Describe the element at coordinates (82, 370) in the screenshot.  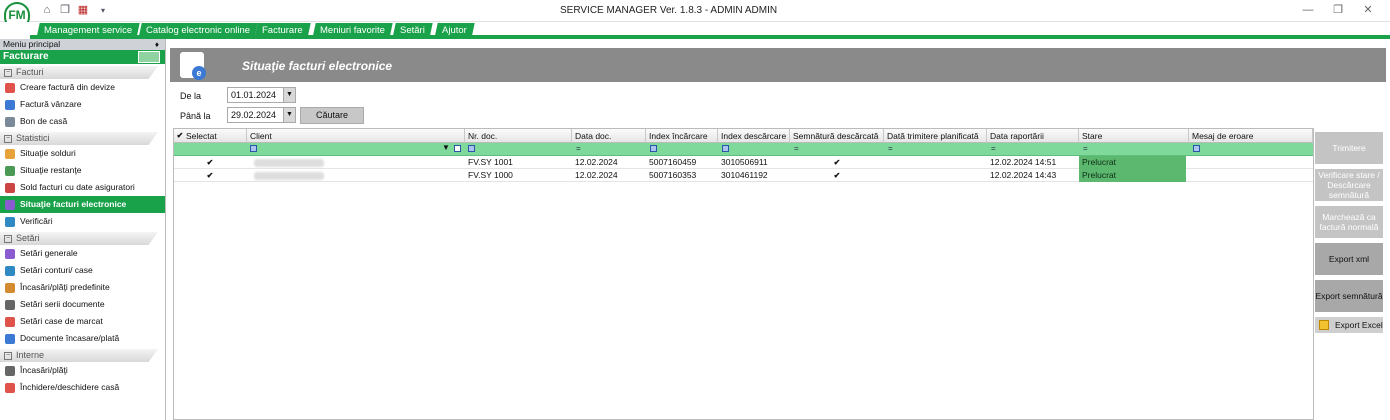
I see `sidebar-item: Încasări/plăţi` at that location.